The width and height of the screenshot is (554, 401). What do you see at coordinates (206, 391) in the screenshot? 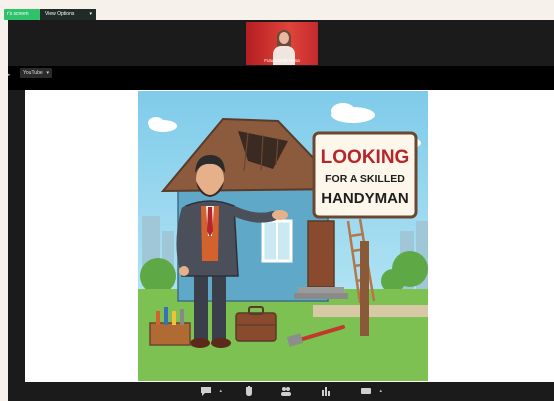
I see `chat-icon` at bounding box center [206, 391].